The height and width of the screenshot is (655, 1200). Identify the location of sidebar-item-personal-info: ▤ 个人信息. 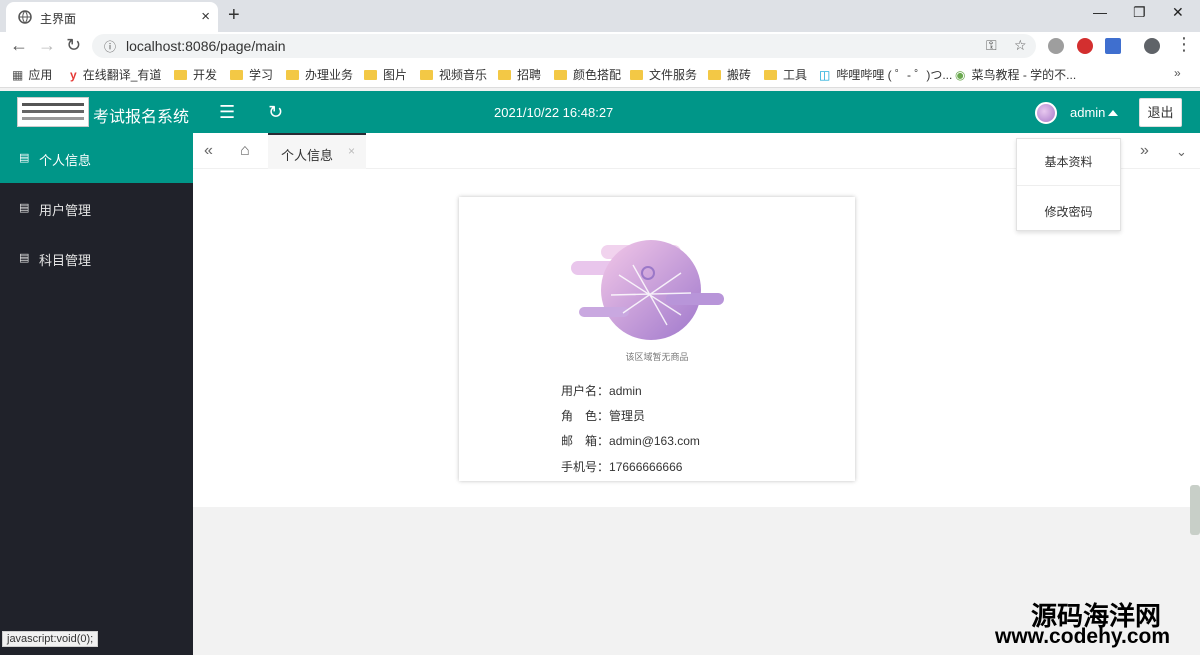
(96, 158).